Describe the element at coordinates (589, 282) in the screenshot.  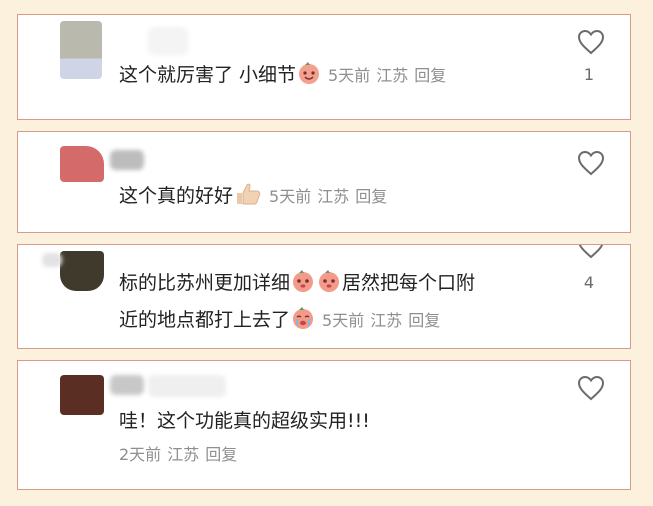
I see `like-count: 4` at that location.